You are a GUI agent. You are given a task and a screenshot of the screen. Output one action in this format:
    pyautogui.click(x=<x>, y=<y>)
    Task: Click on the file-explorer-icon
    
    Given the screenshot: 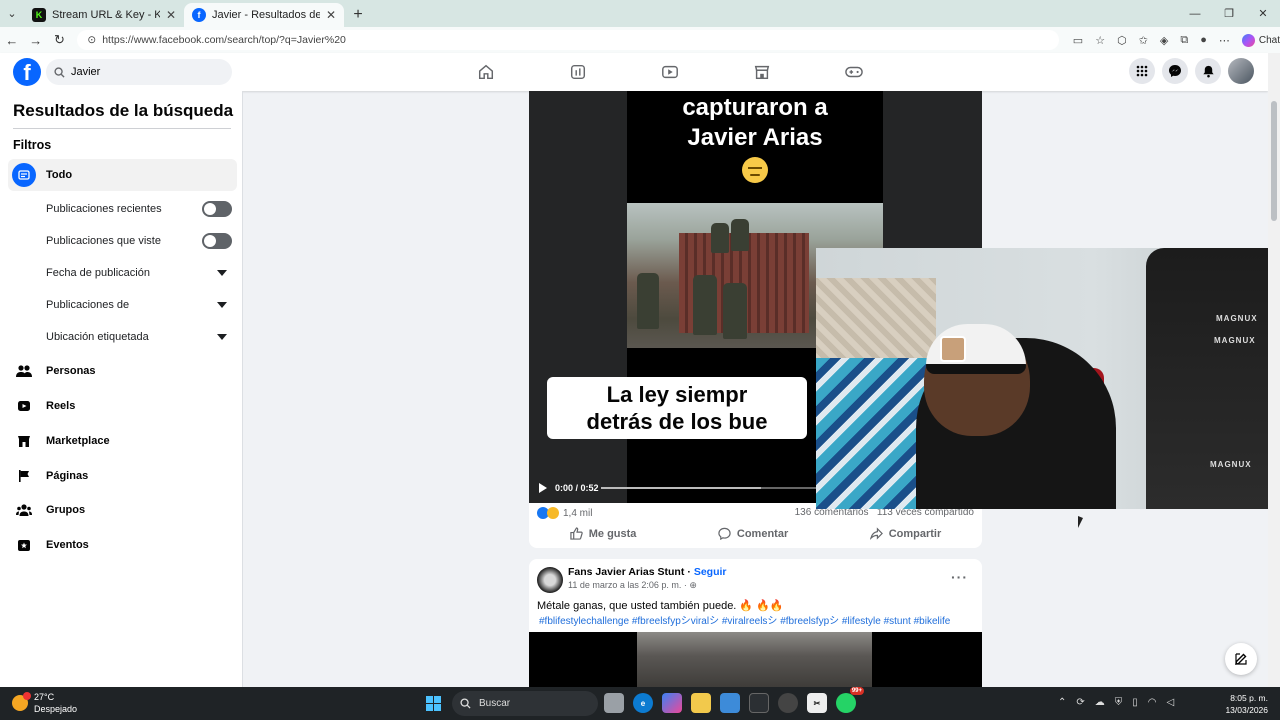 What is the action you would take?
    pyautogui.click(x=701, y=703)
    